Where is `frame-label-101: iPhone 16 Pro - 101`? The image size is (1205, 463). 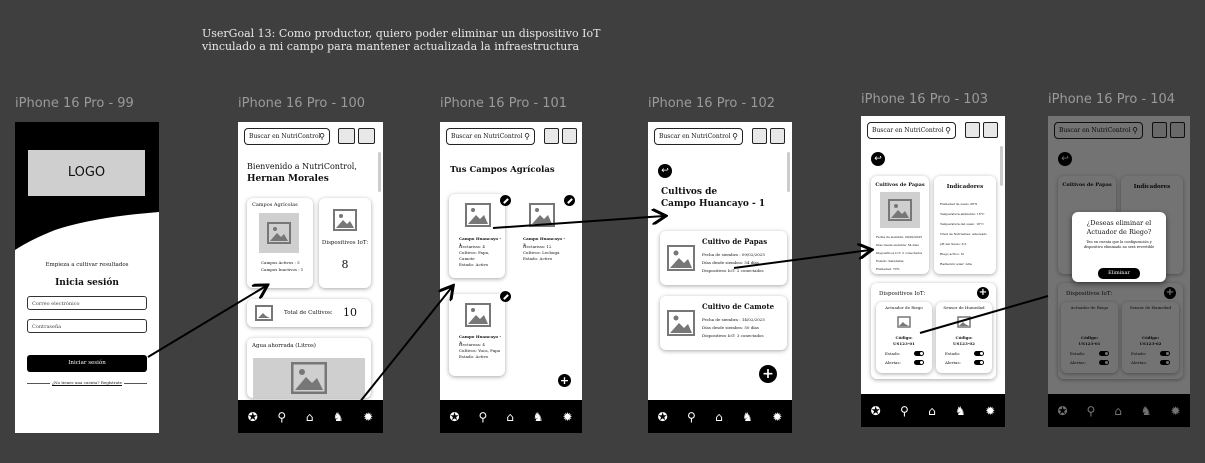
frame-label-101: iPhone 16 Pro - 101 is located at coordinates (504, 103).